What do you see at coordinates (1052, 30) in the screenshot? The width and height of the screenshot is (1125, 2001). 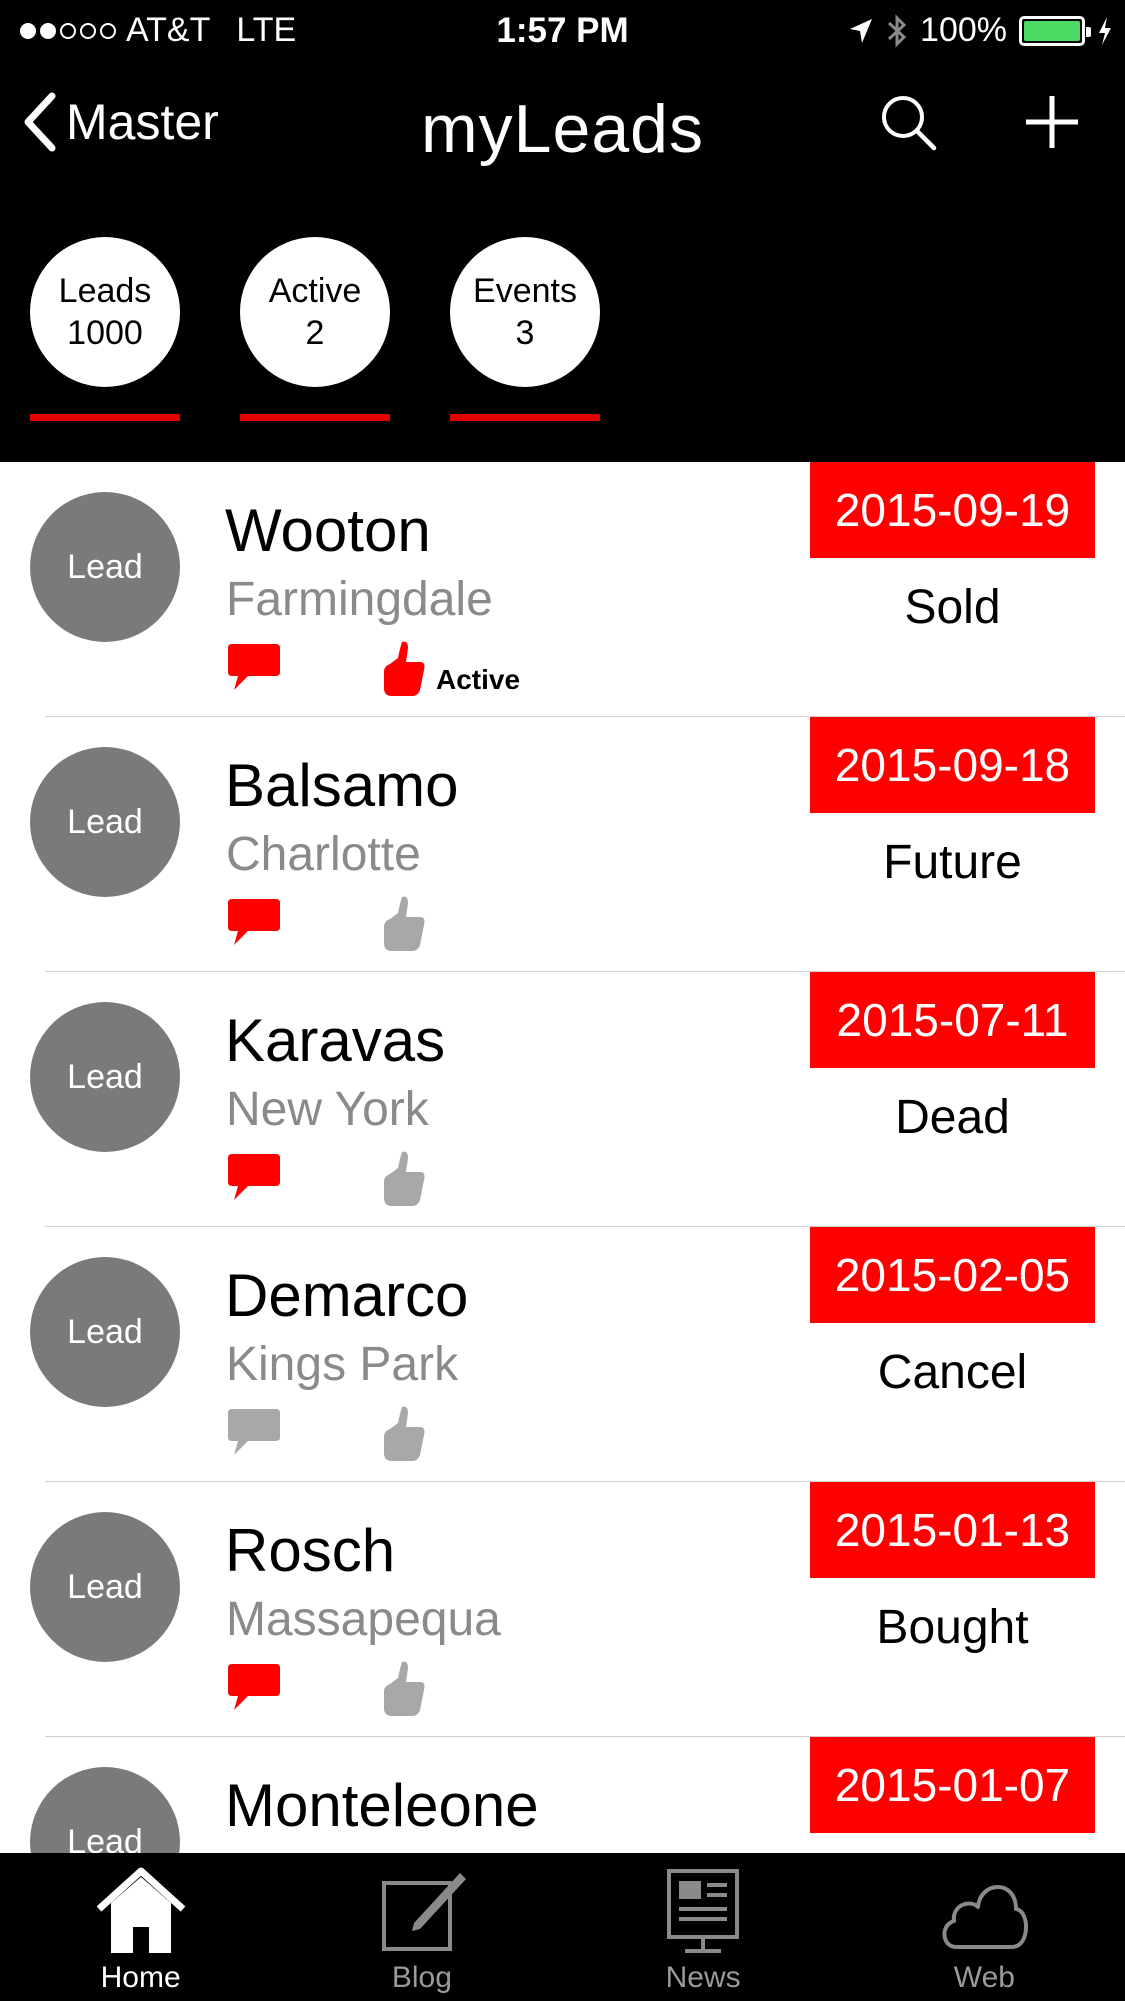 I see `battery-level` at bounding box center [1052, 30].